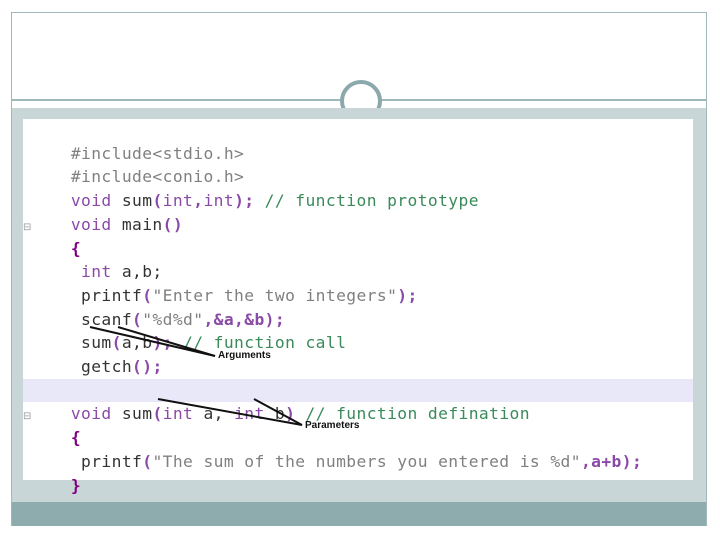 The image size is (720, 540). I want to click on slide-bottom-bar, so click(359, 514).